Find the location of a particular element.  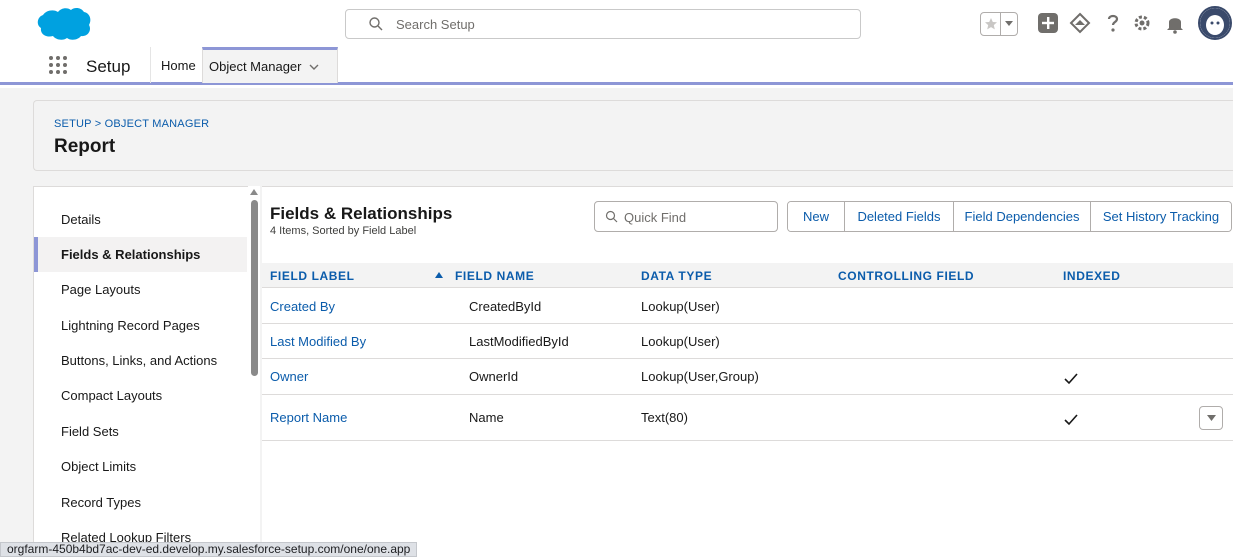

sidebar-item-record-types: Record Types is located at coordinates (140, 502).